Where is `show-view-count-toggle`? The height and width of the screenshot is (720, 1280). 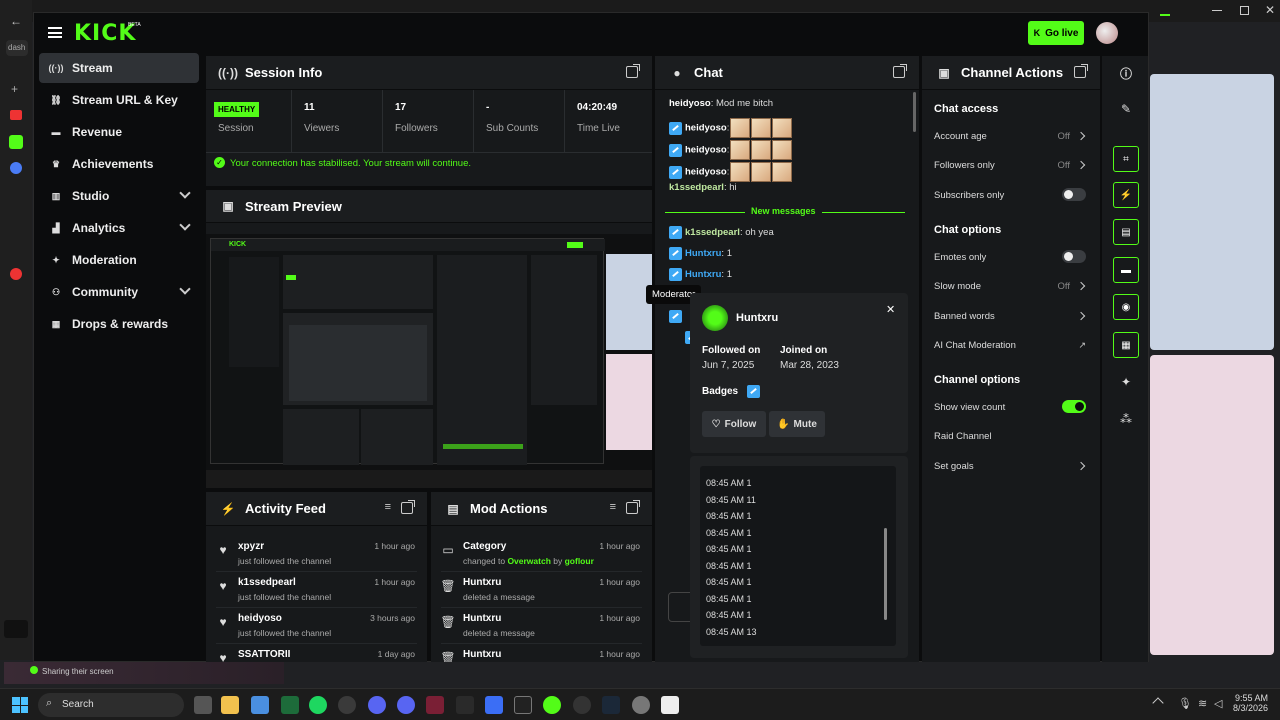
show-view-count-toggle is located at coordinates (1074, 406).